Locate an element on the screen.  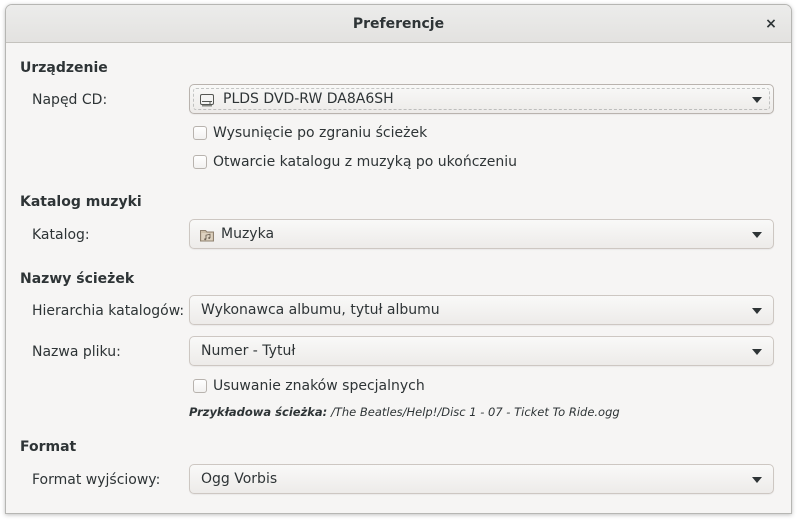
output-format-label: Format wyjściowy: is located at coordinates (96, 480).